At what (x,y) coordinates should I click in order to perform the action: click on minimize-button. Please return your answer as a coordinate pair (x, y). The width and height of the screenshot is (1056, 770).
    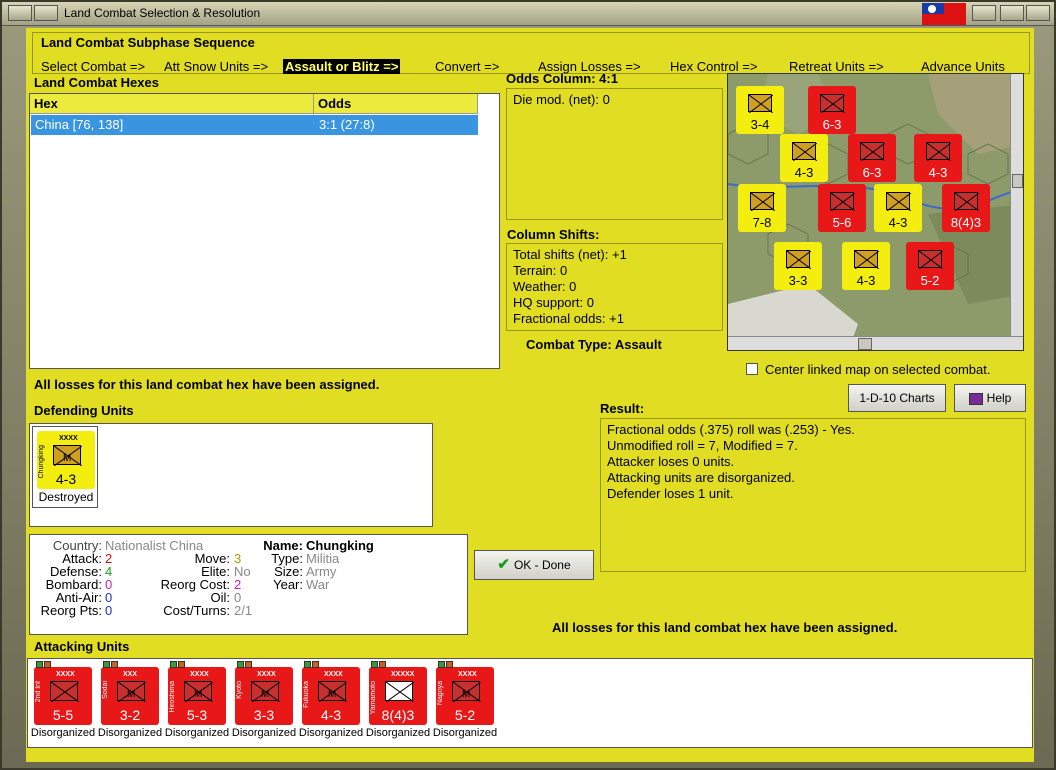
    Looking at the image, I should click on (46, 13).